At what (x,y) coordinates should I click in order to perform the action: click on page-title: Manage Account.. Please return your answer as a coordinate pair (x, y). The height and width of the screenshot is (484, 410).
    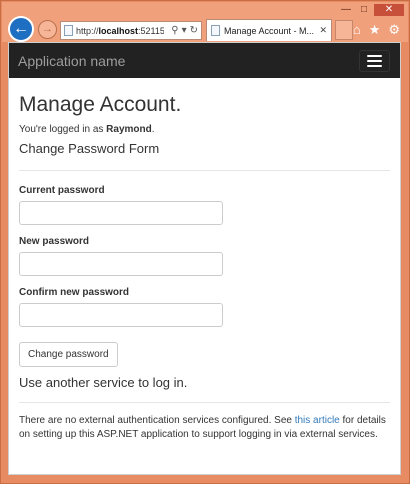
    Looking at the image, I should click on (100, 104).